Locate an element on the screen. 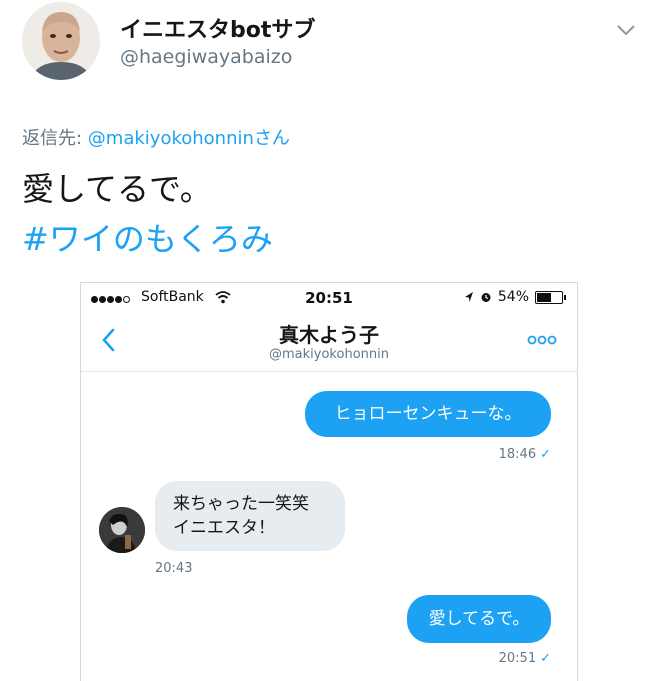 This screenshot has height=681, width=655. battery-icon is located at coordinates (550, 297).